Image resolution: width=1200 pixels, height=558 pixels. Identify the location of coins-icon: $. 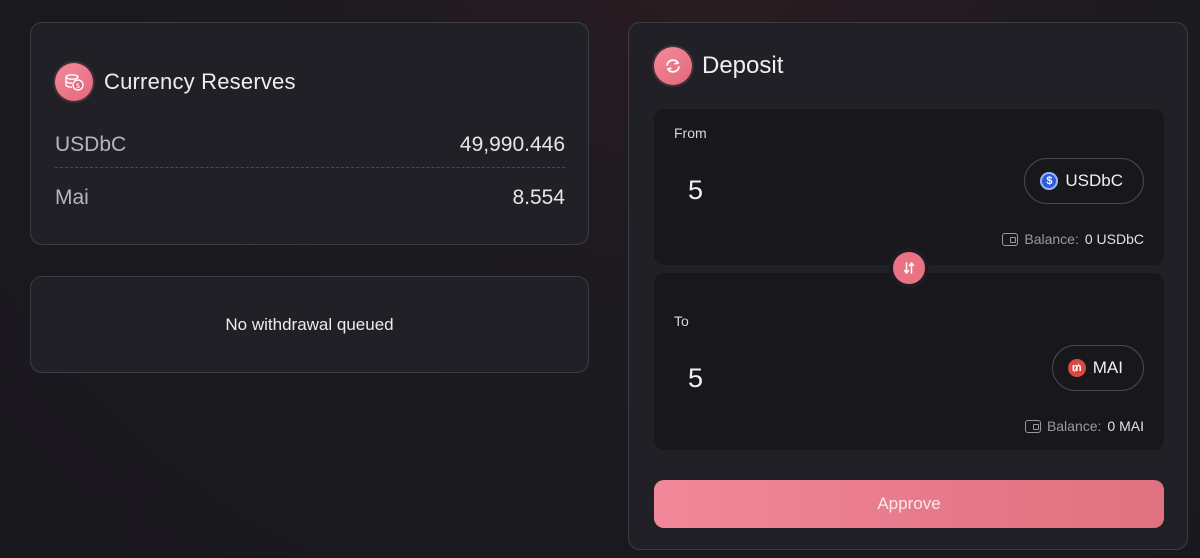
(74, 82).